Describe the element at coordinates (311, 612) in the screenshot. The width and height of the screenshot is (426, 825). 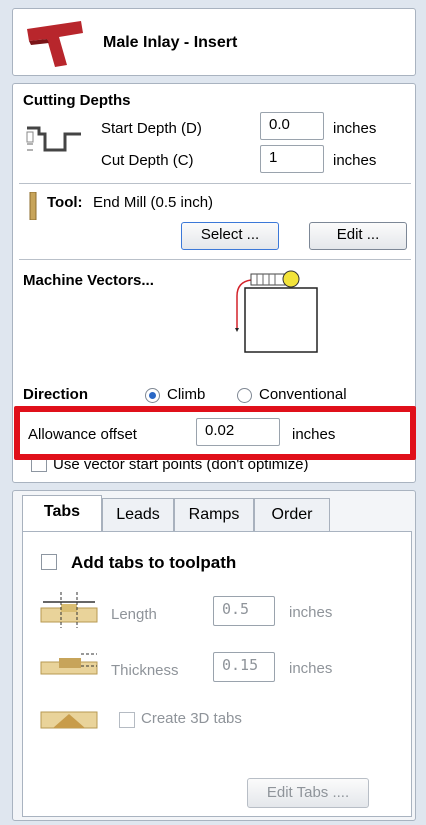
I see `length-unit: inches` at that location.